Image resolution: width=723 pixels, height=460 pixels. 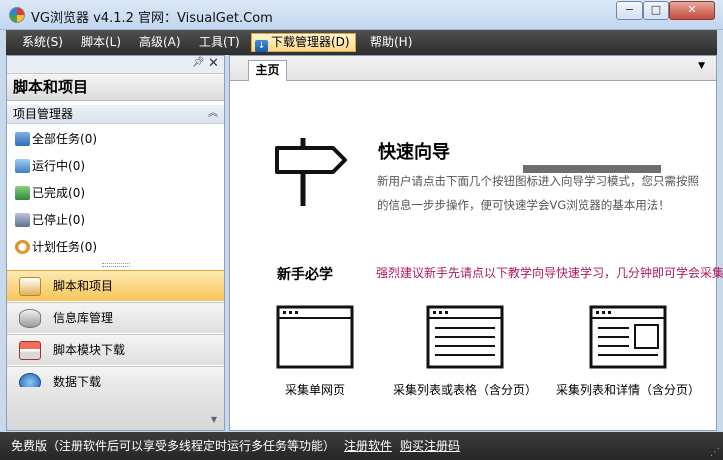 What do you see at coordinates (22, 220) in the screenshot?
I see `stopped-icon` at bounding box center [22, 220].